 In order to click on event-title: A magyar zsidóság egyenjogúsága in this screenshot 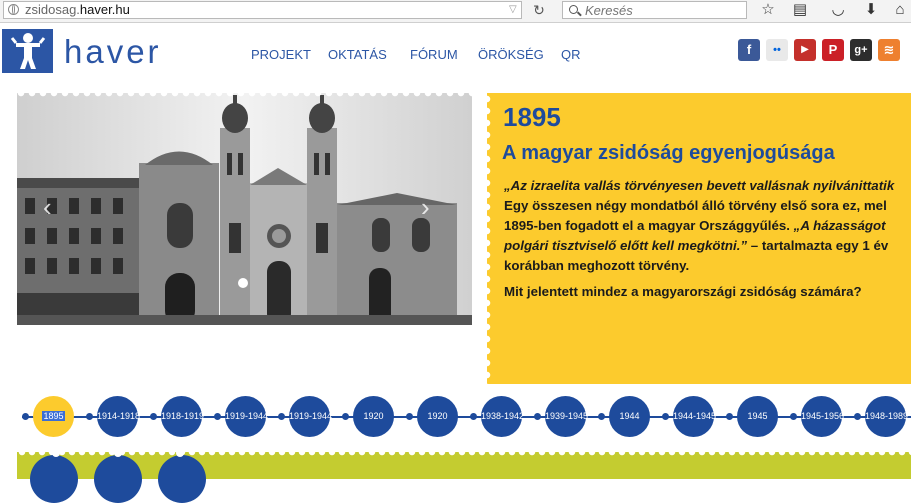, I will do `click(668, 153)`.